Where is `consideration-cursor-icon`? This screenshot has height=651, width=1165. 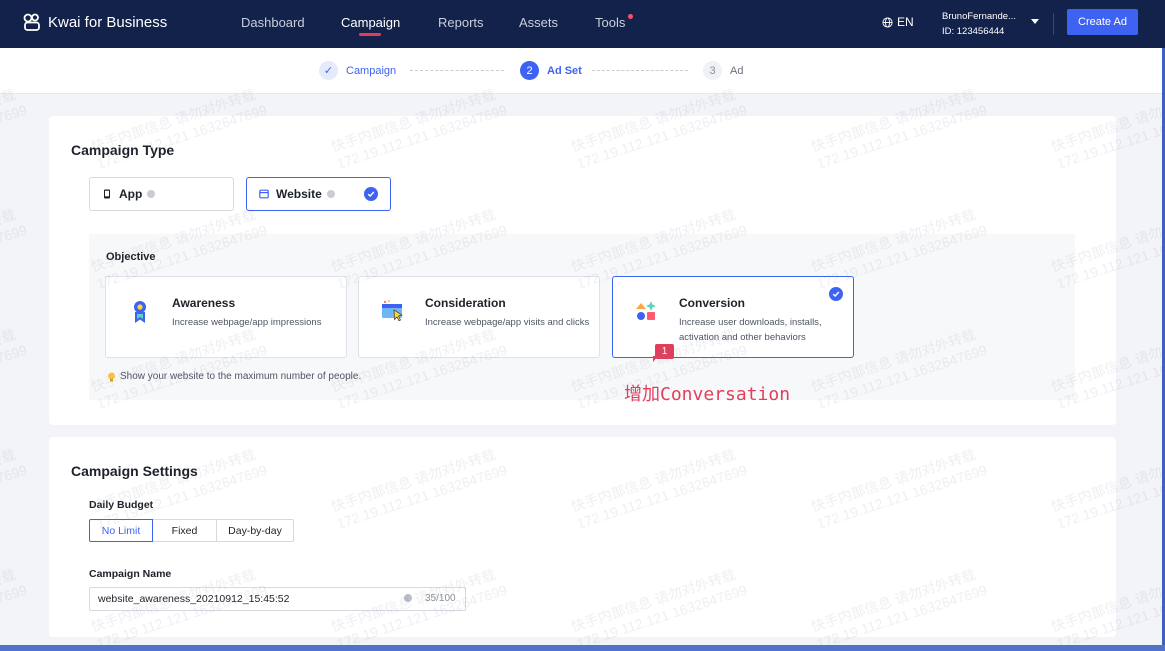 consideration-cursor-icon is located at coordinates (392, 310).